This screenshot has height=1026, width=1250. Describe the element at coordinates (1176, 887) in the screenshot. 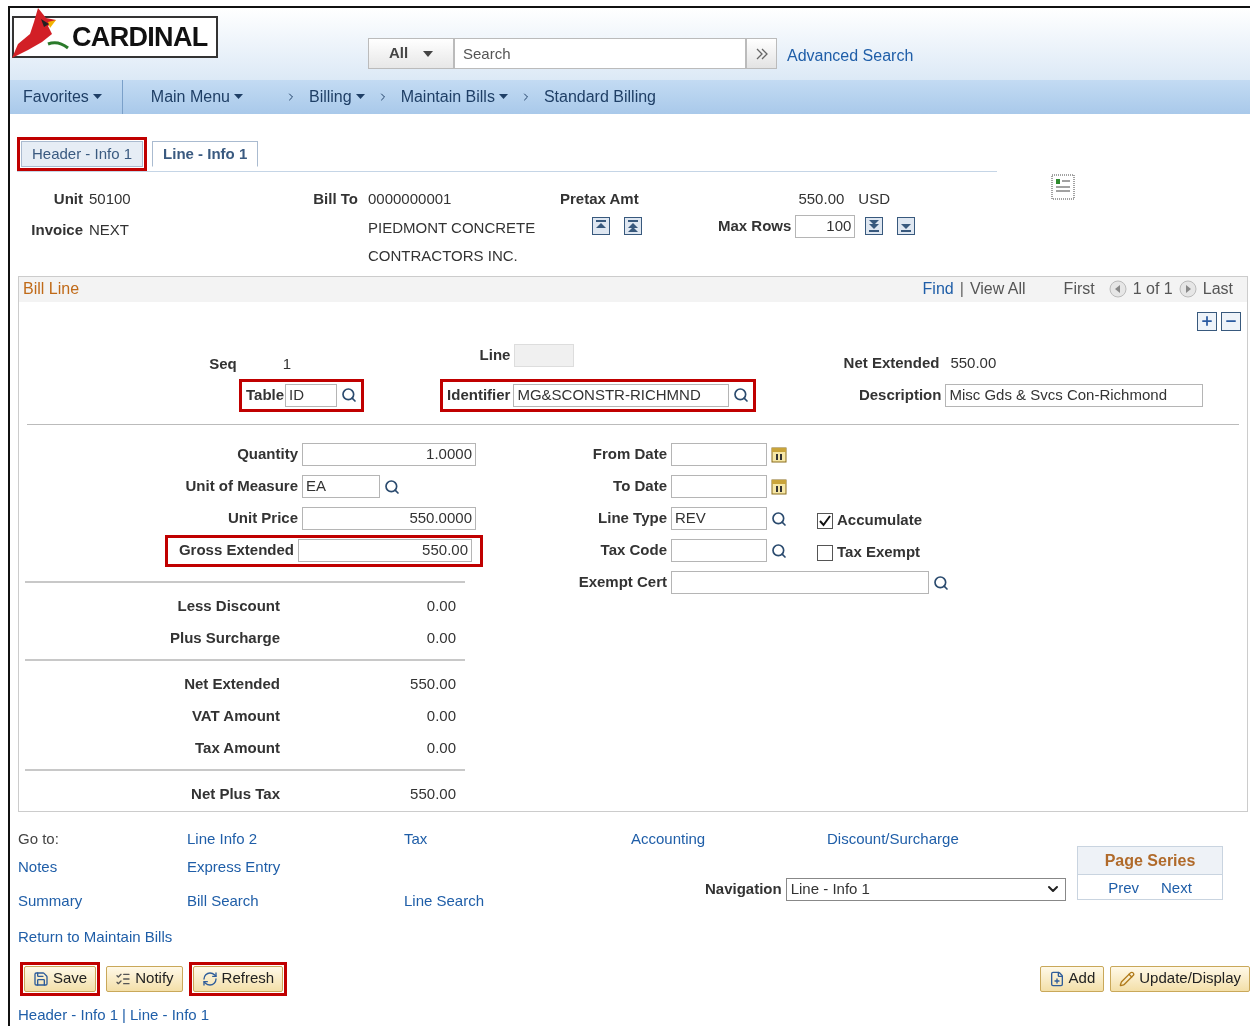

I see `next-link: Next` at that location.